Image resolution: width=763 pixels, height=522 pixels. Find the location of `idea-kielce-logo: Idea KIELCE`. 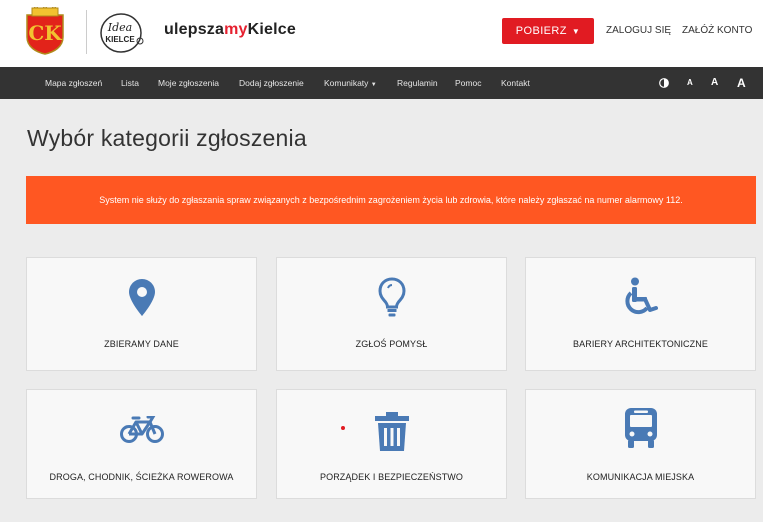

idea-kielce-logo: Idea KIELCE is located at coordinates (123, 33).